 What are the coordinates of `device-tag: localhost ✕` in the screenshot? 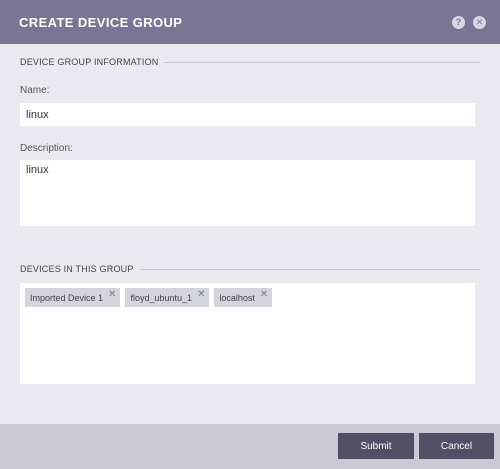 It's located at (243, 297).